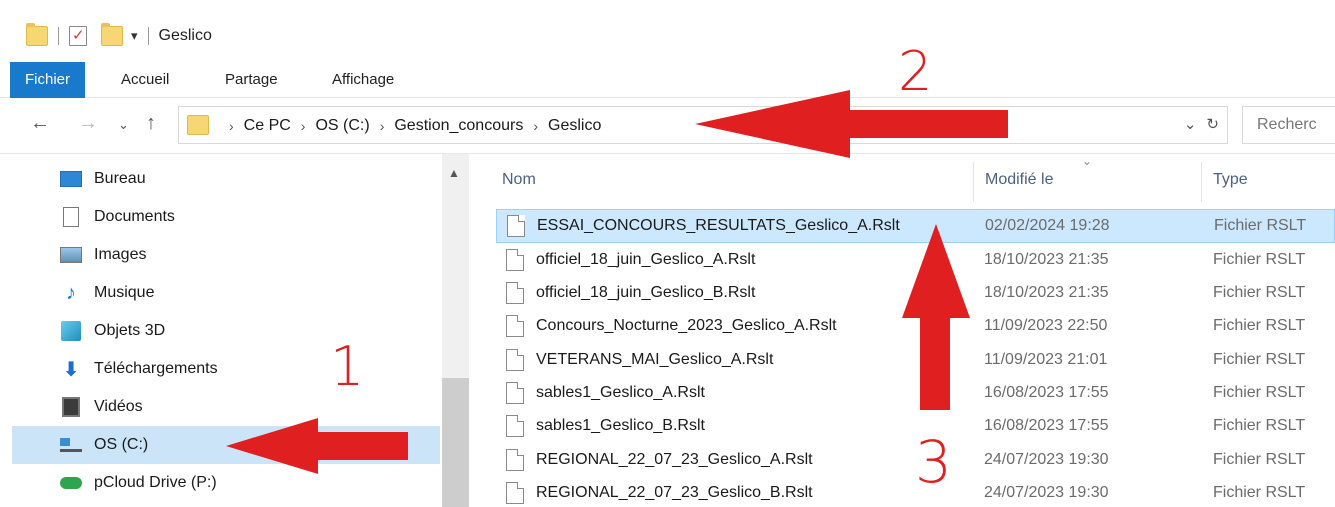 The image size is (1335, 507). Describe the element at coordinates (718, 225) in the screenshot. I see `file-name: ESSAI_CONCOURS_RESULTATS_Geslico_A.Rslt` at that location.